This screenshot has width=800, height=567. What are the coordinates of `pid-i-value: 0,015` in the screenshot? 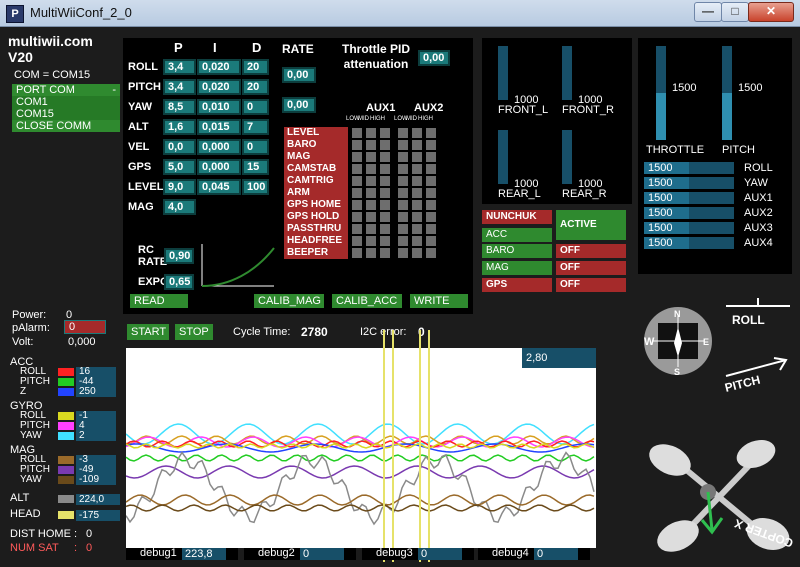 It's located at (219, 127).